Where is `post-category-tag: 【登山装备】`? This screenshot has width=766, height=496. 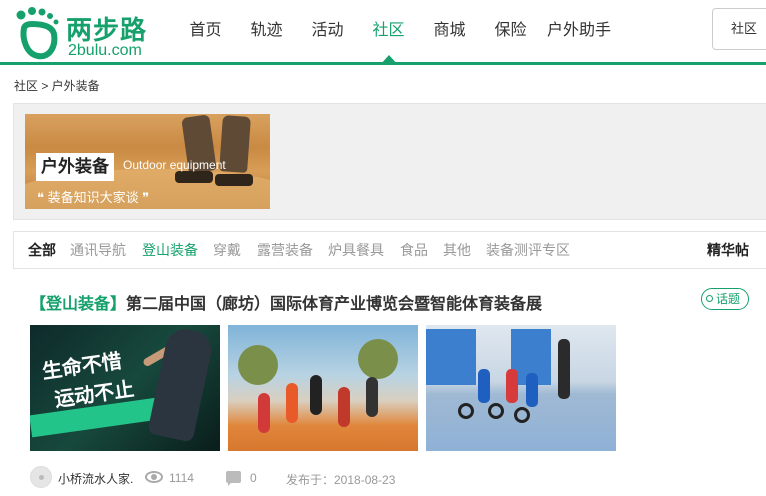 post-category-tag: 【登山装备】 is located at coordinates (78, 304).